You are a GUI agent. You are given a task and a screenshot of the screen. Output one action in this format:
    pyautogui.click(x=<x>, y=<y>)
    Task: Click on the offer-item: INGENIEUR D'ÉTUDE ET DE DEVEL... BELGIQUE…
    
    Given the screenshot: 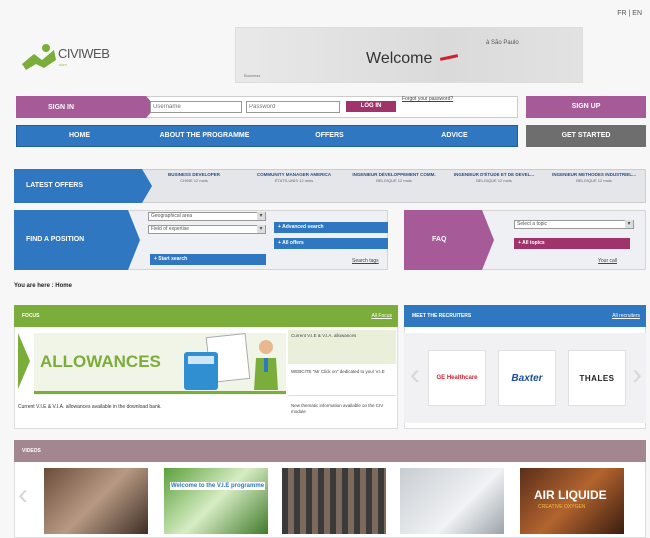 What is the action you would take?
    pyautogui.click(x=494, y=186)
    